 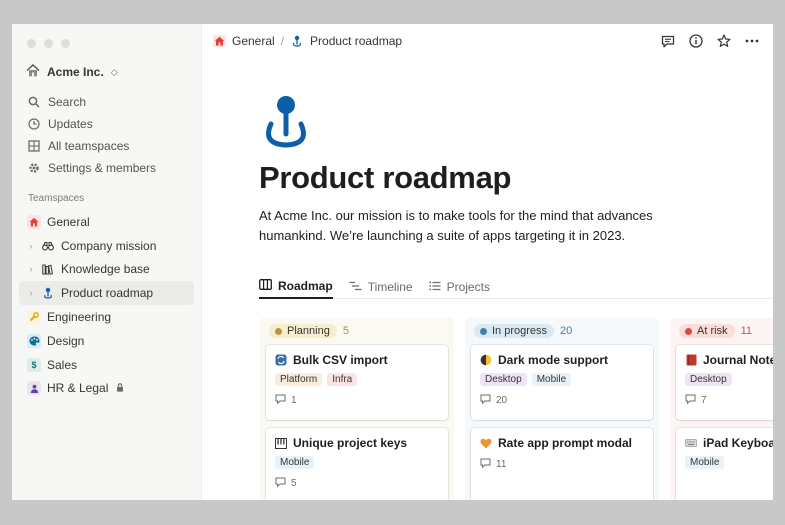 I want to click on board-card: Journal Notebook Desktop 7, so click(x=724, y=382).